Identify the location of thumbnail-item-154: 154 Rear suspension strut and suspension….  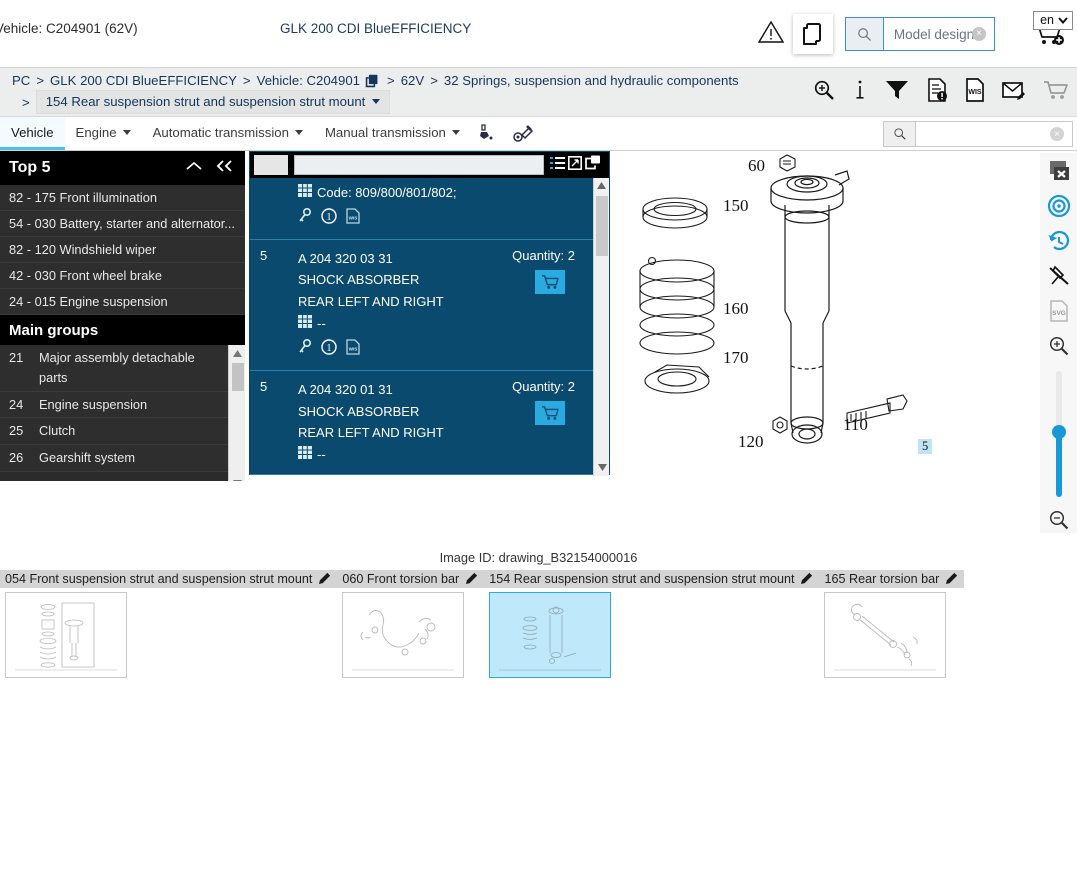
(652, 624).